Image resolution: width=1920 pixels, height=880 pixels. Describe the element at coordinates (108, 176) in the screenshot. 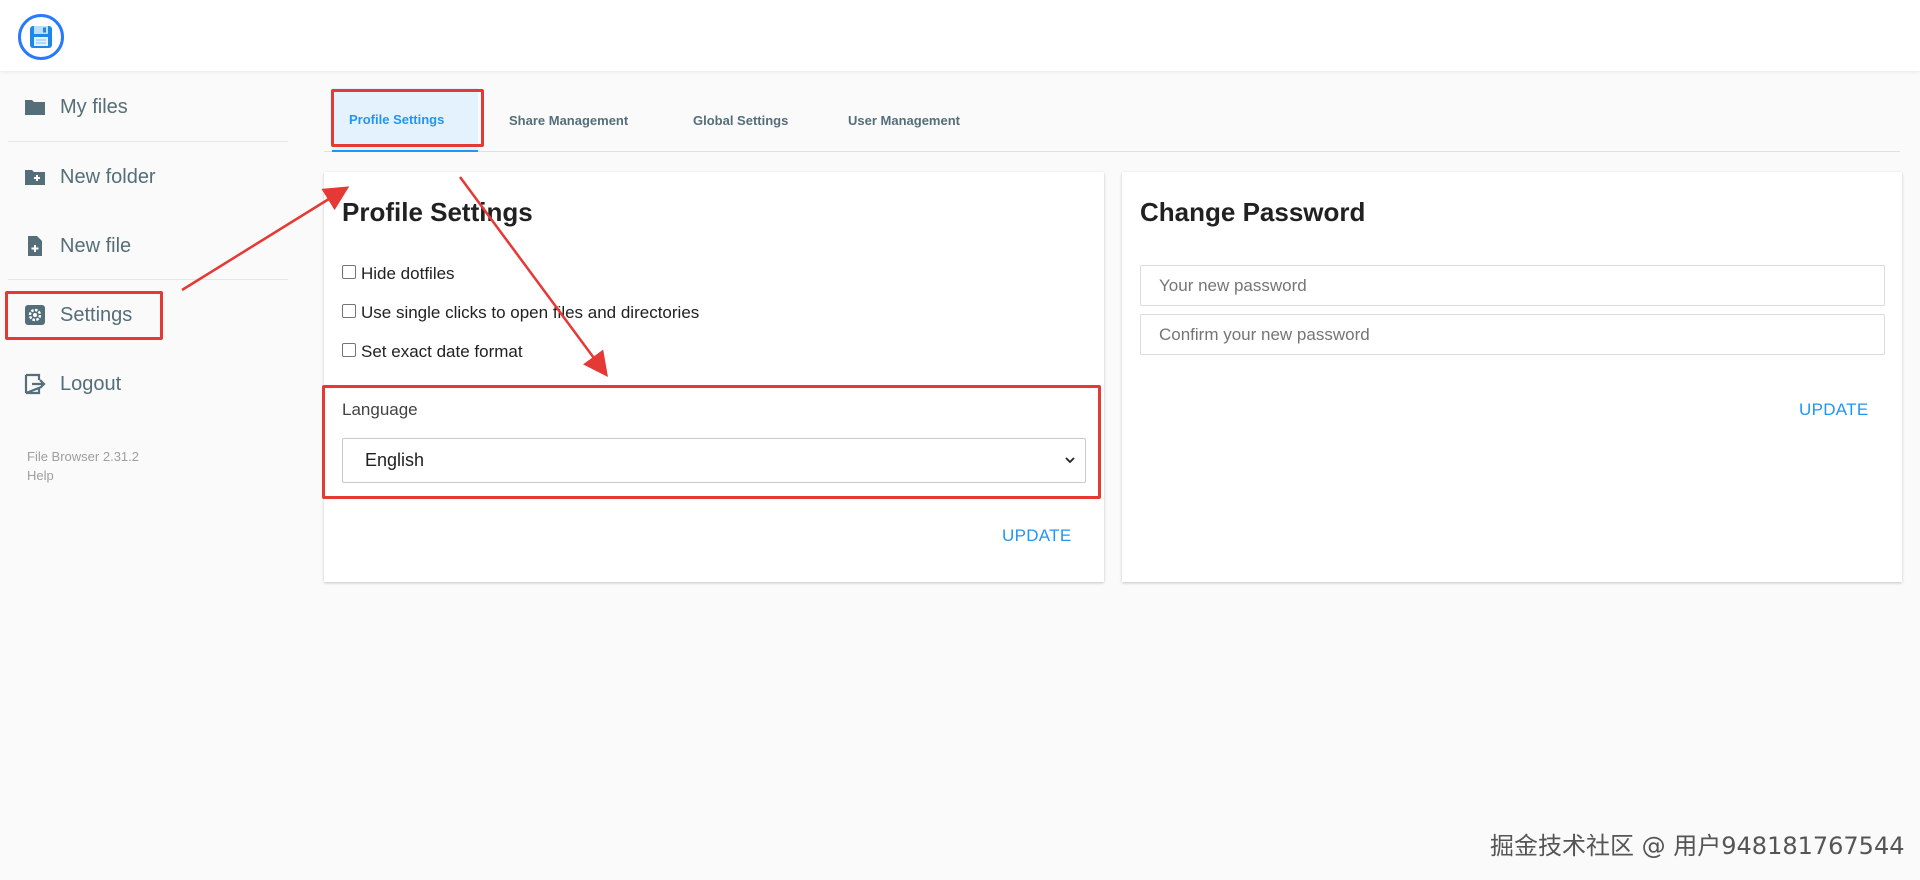

I see `sidebar-item-label: New folder` at that location.